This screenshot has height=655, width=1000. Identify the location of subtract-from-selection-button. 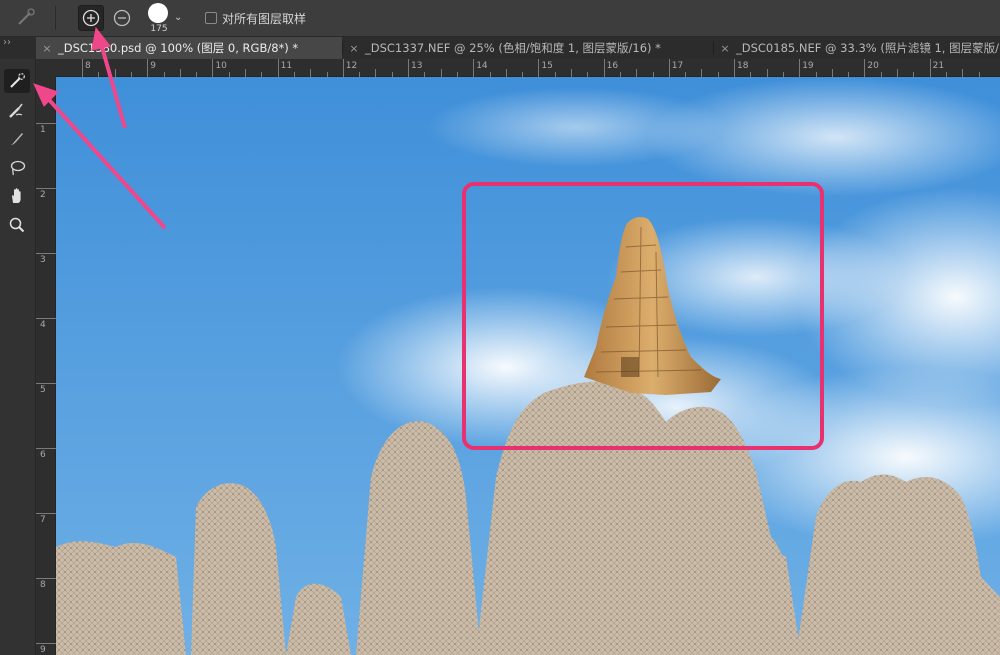
(122, 18).